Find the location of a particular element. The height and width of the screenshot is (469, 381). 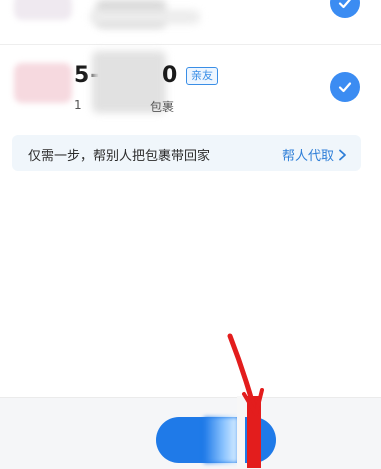

phone-number-tail: 0 is located at coordinates (170, 75).